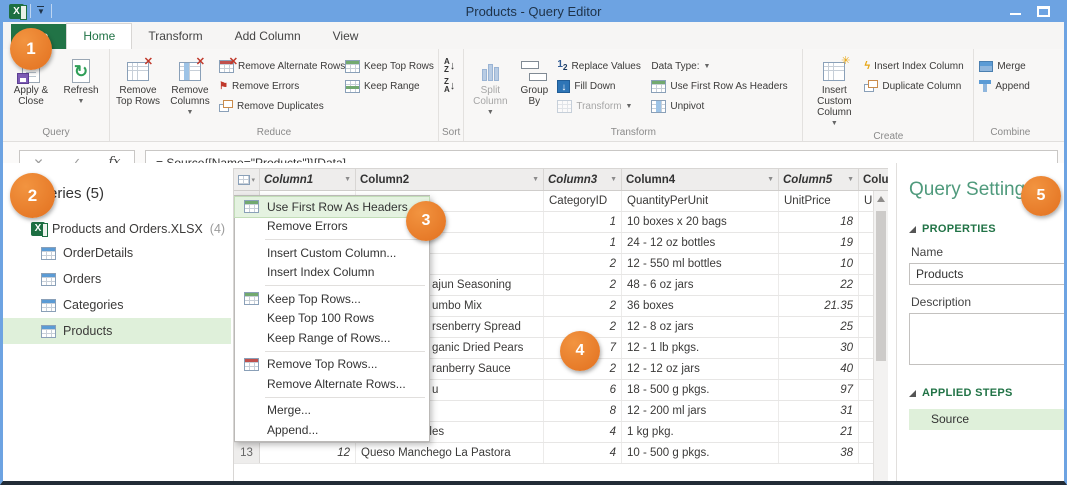  I want to click on grid-cell: 48 - 6 oz jars, so click(700, 285).